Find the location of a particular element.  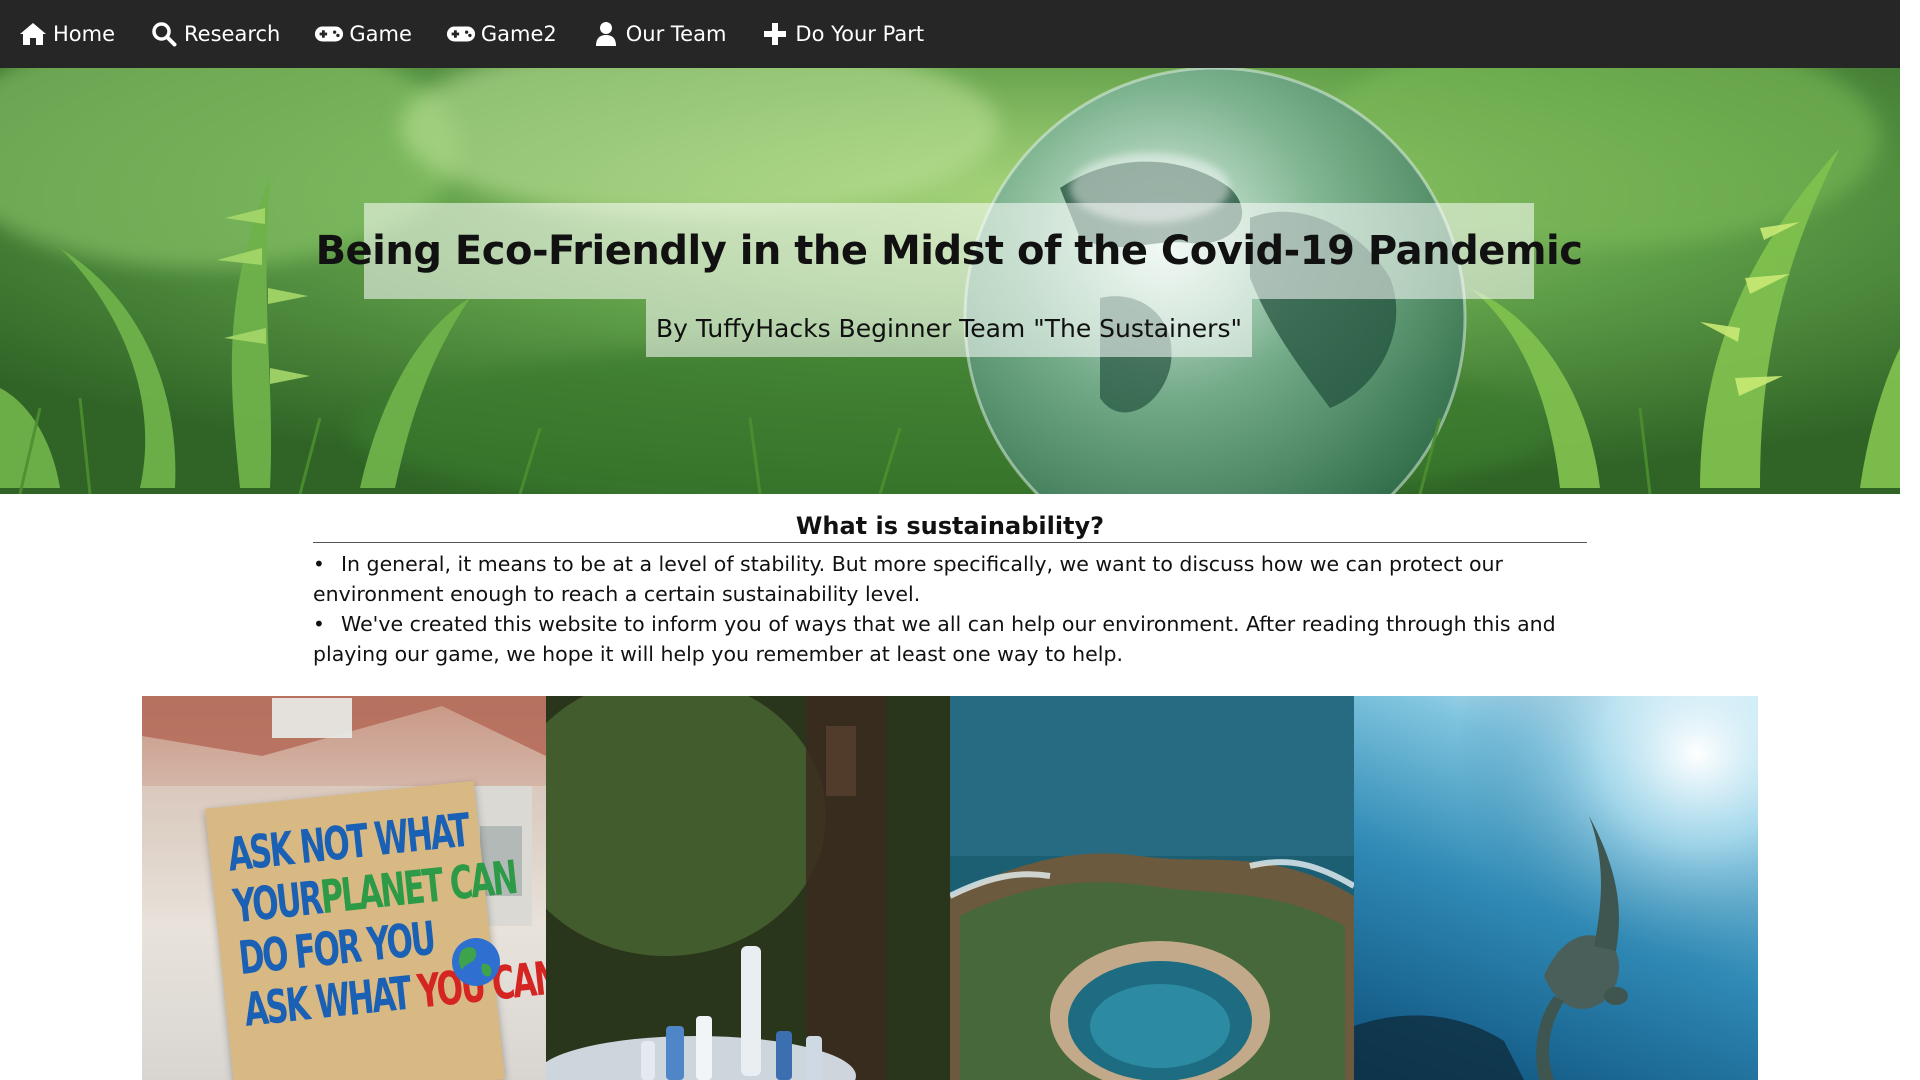

nav-item-research: Research is located at coordinates (214, 34).